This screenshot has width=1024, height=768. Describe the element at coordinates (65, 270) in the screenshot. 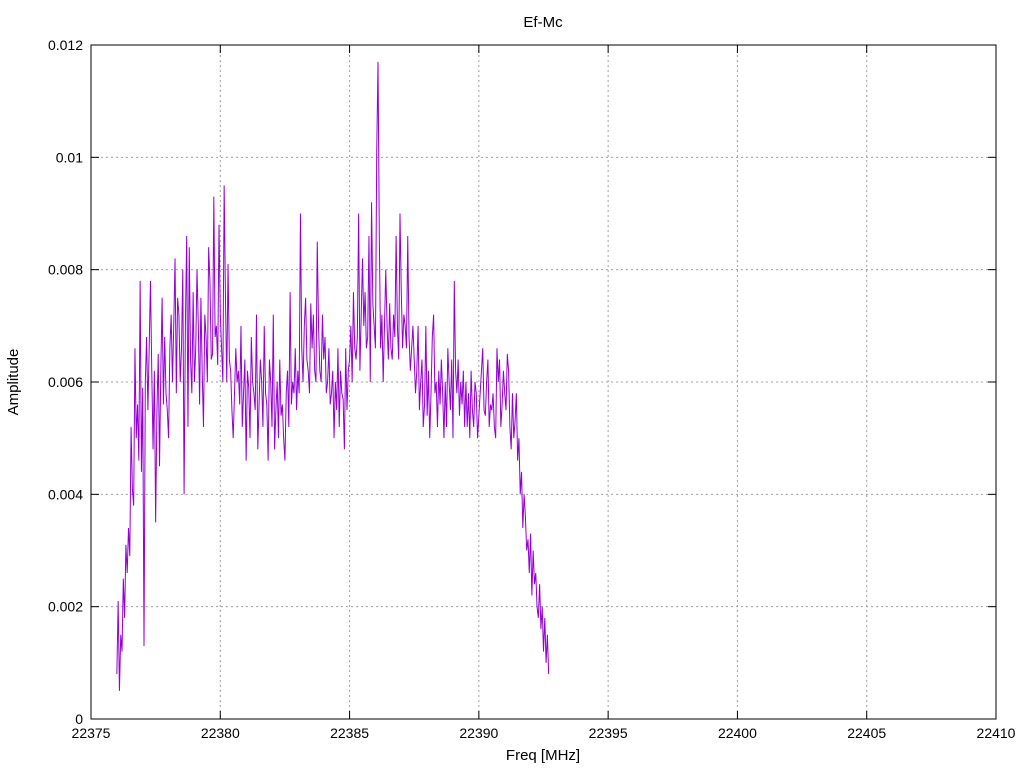

I see `y-tick-label: 0.008` at that location.